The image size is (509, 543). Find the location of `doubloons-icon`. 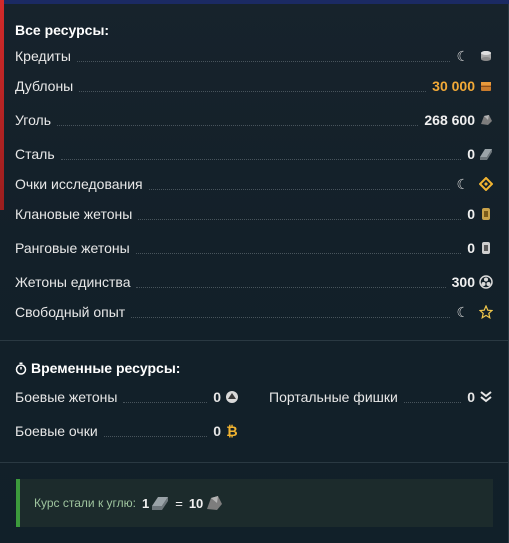

doubloons-icon is located at coordinates (486, 86).